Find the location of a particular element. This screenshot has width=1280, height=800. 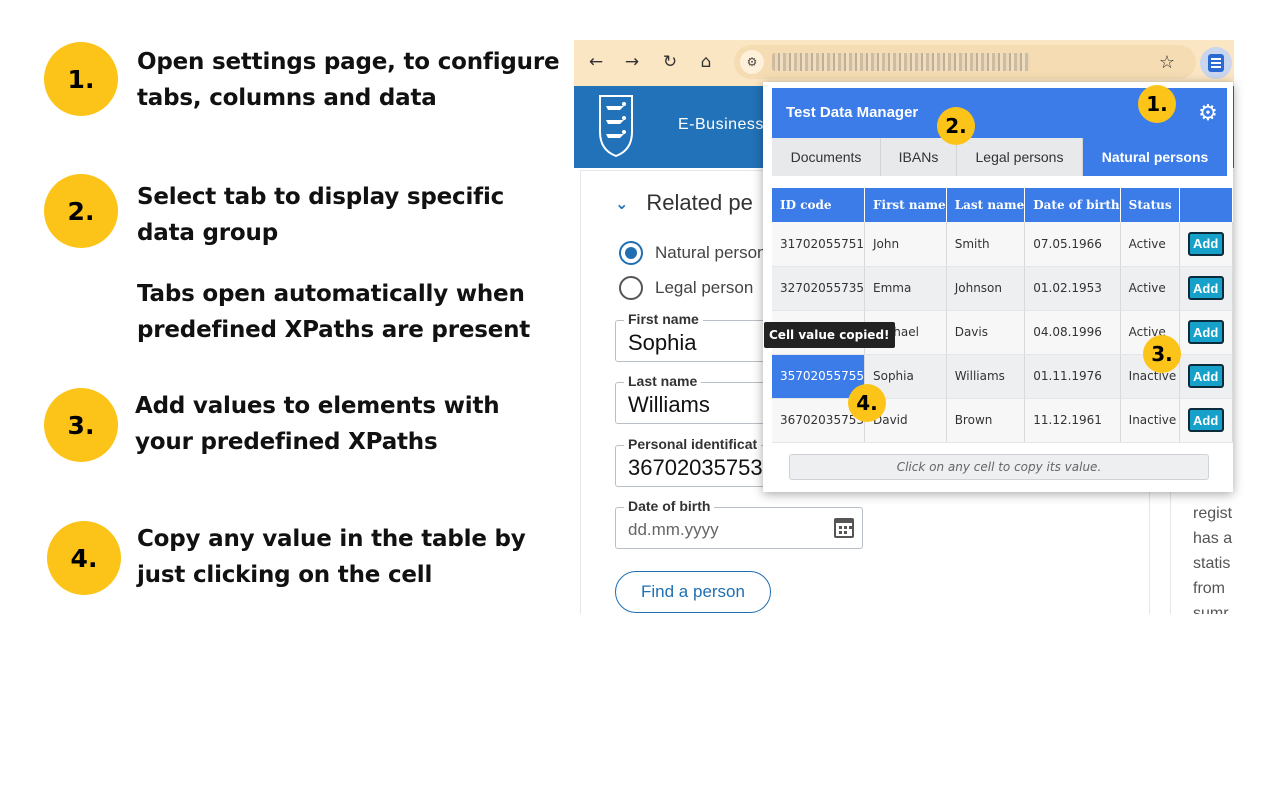

callout-4-badge: 4. is located at coordinates (867, 403).